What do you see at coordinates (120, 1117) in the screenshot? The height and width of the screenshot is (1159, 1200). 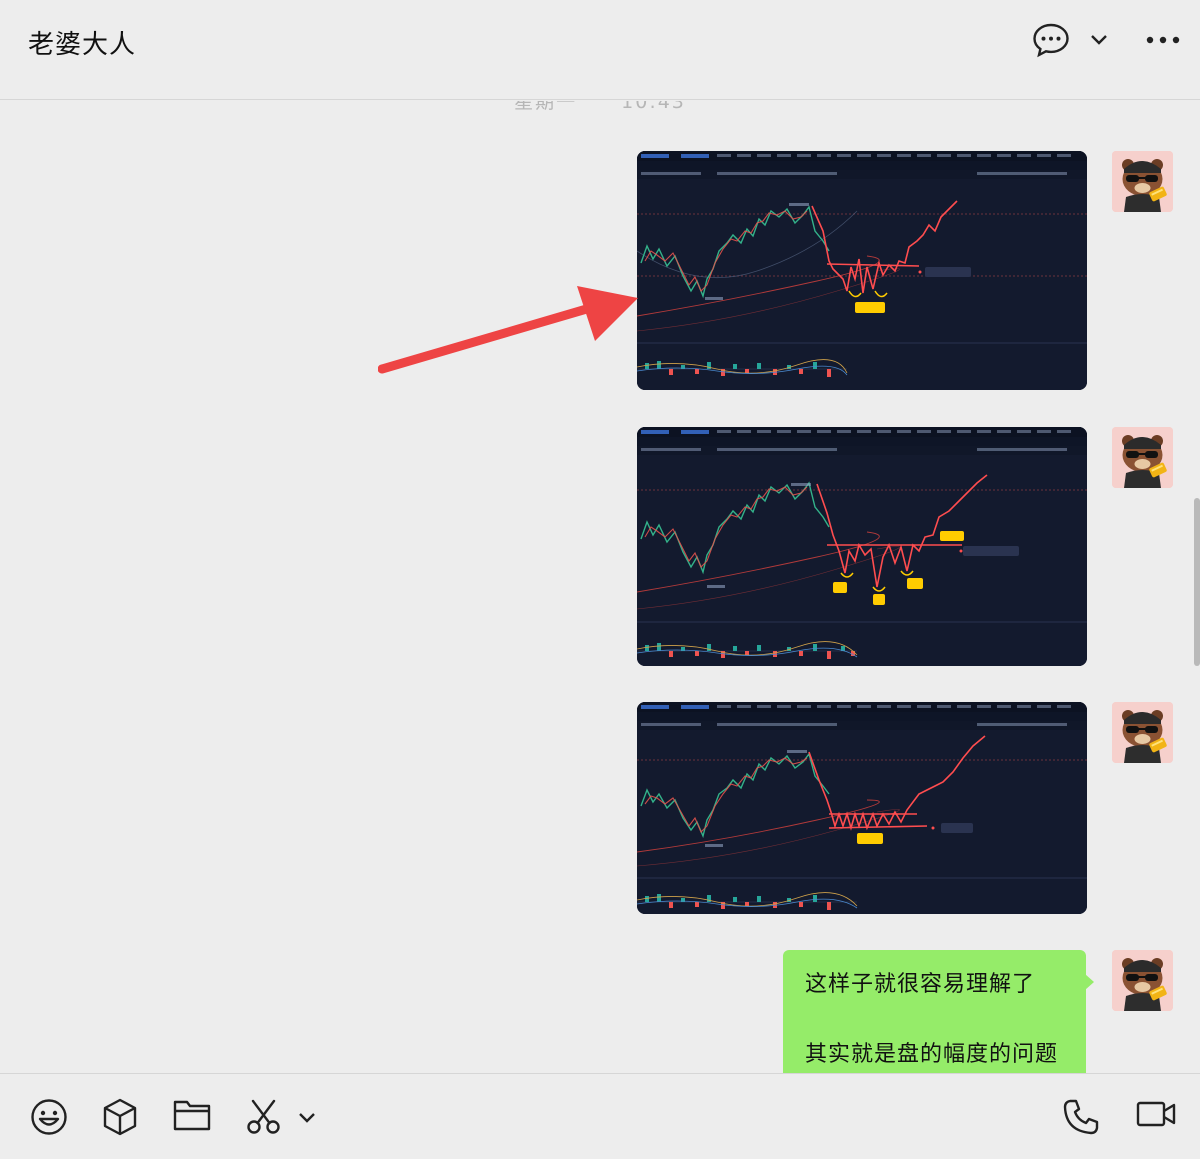 I see `cube-icon` at bounding box center [120, 1117].